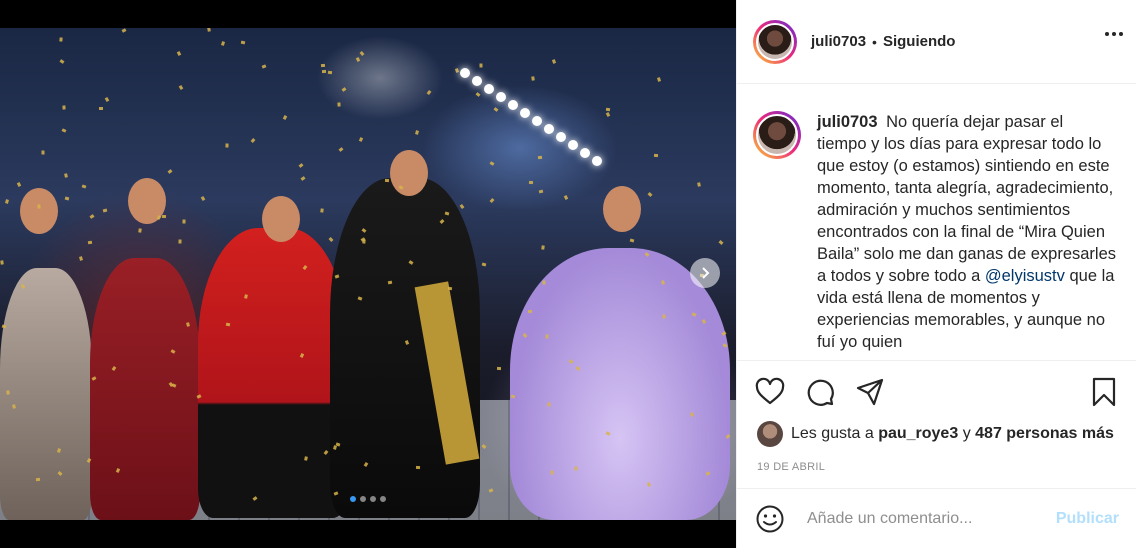  What do you see at coordinates (931, 518) in the screenshot?
I see `comment-input` at bounding box center [931, 518].